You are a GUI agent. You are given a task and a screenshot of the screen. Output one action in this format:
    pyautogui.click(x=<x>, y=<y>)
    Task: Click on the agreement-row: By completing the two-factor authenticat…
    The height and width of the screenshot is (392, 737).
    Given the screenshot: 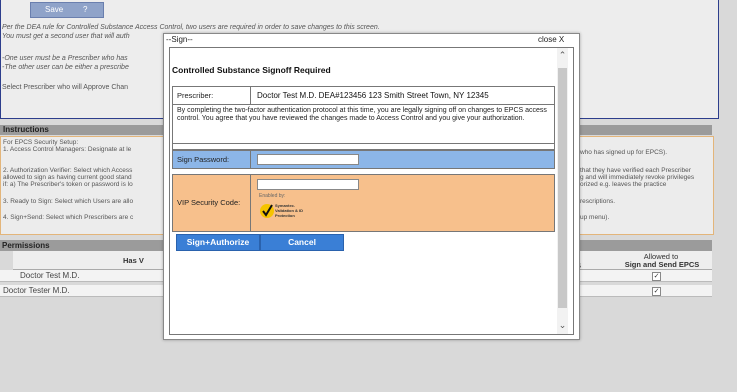 What is the action you would take?
    pyautogui.click(x=363, y=124)
    